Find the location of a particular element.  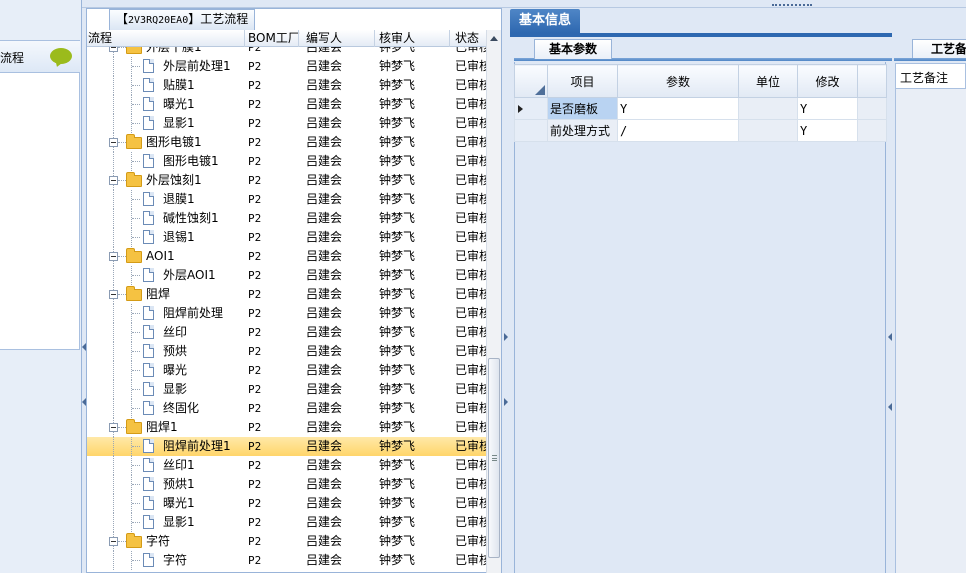

tree-step-row: 退膜1 P2 吕建会 钟梦飞 已审核 is located at coordinates (286, 199).